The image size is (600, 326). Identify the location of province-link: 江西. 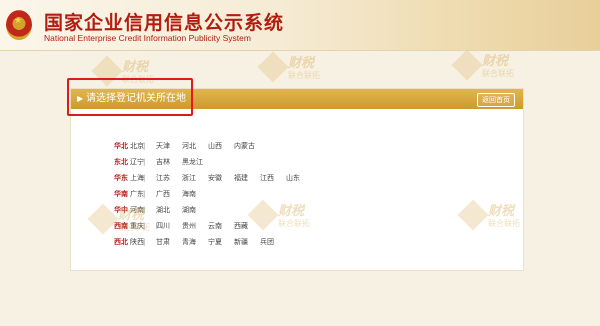
(267, 178).